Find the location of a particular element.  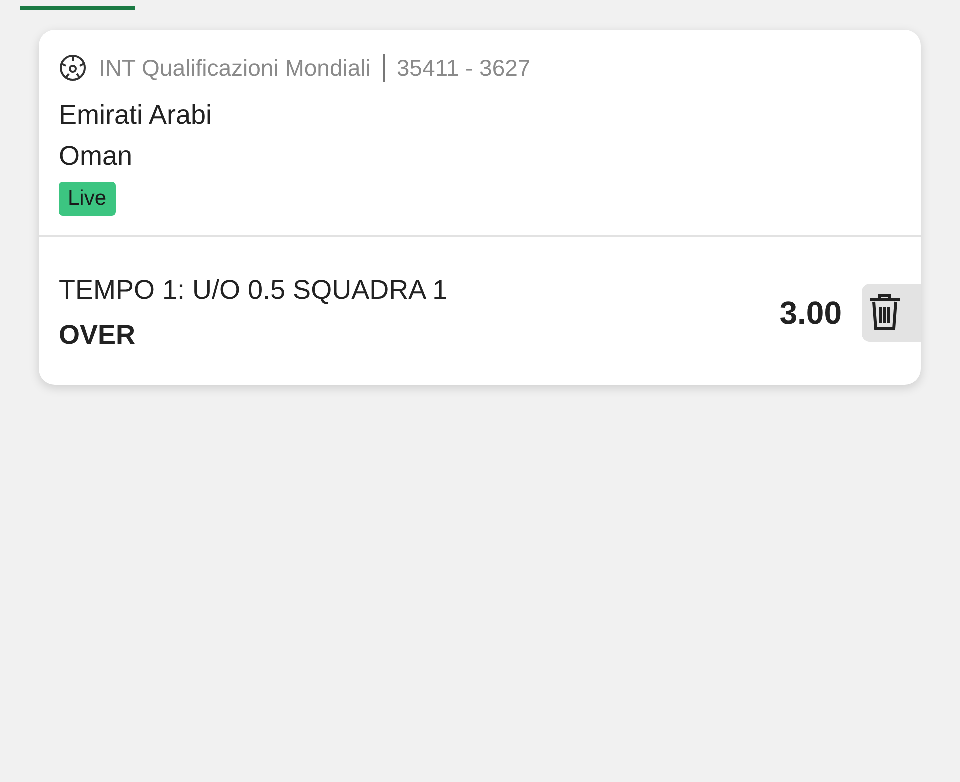

event-code: 35411 - 3627 is located at coordinates (463, 68).